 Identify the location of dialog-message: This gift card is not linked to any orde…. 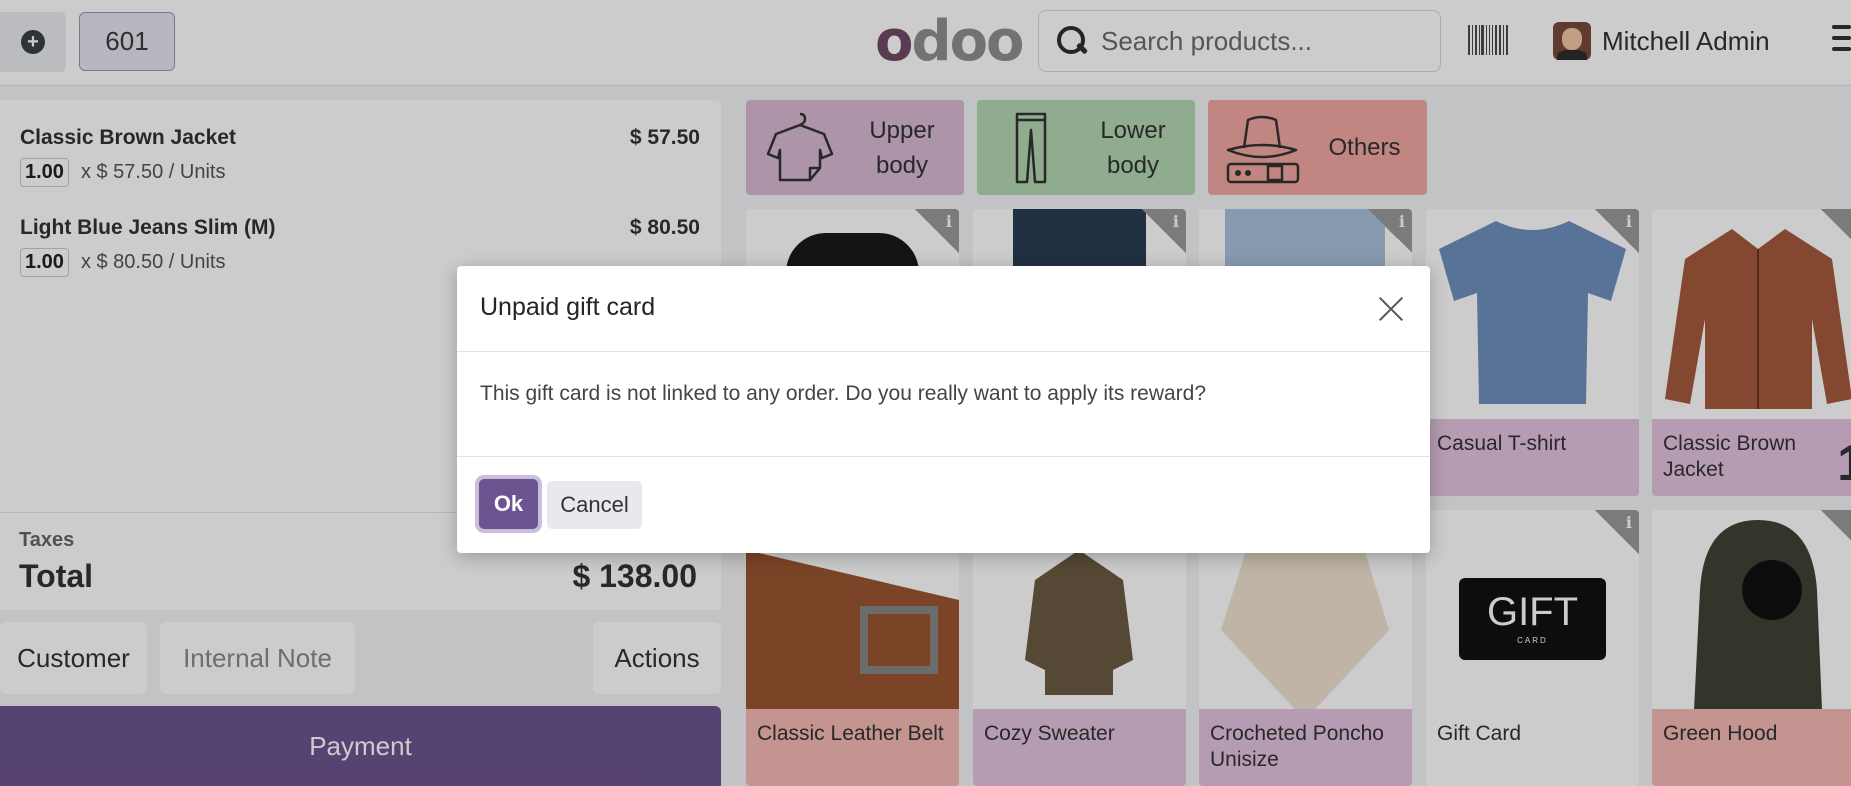
(843, 393).